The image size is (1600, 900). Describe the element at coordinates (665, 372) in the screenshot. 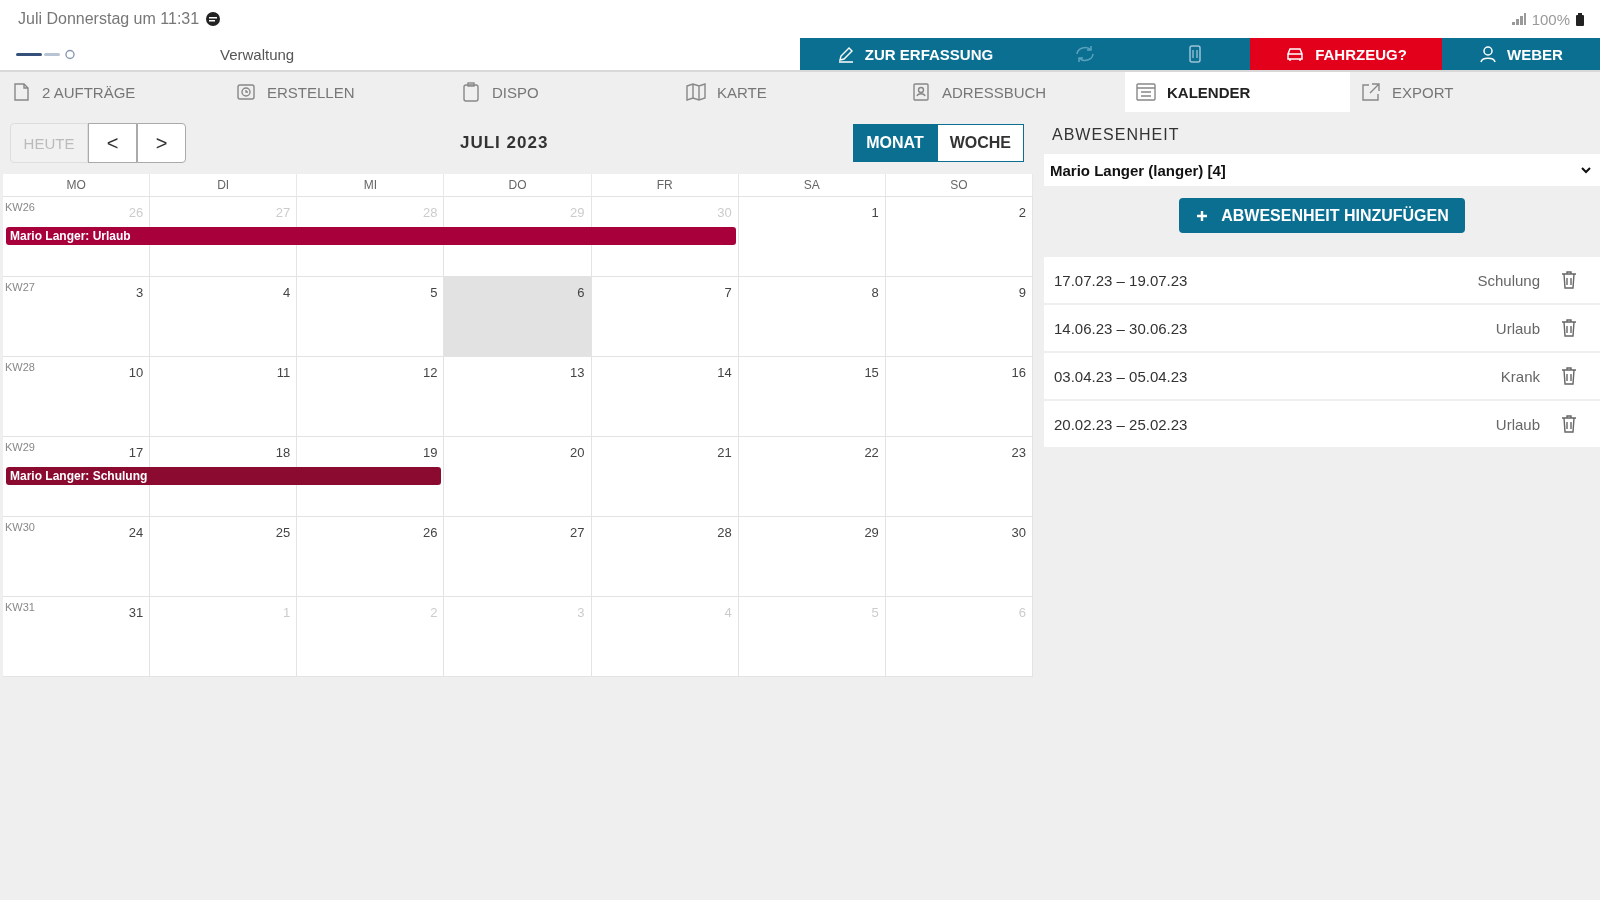

I see `day-cell: 14` at that location.